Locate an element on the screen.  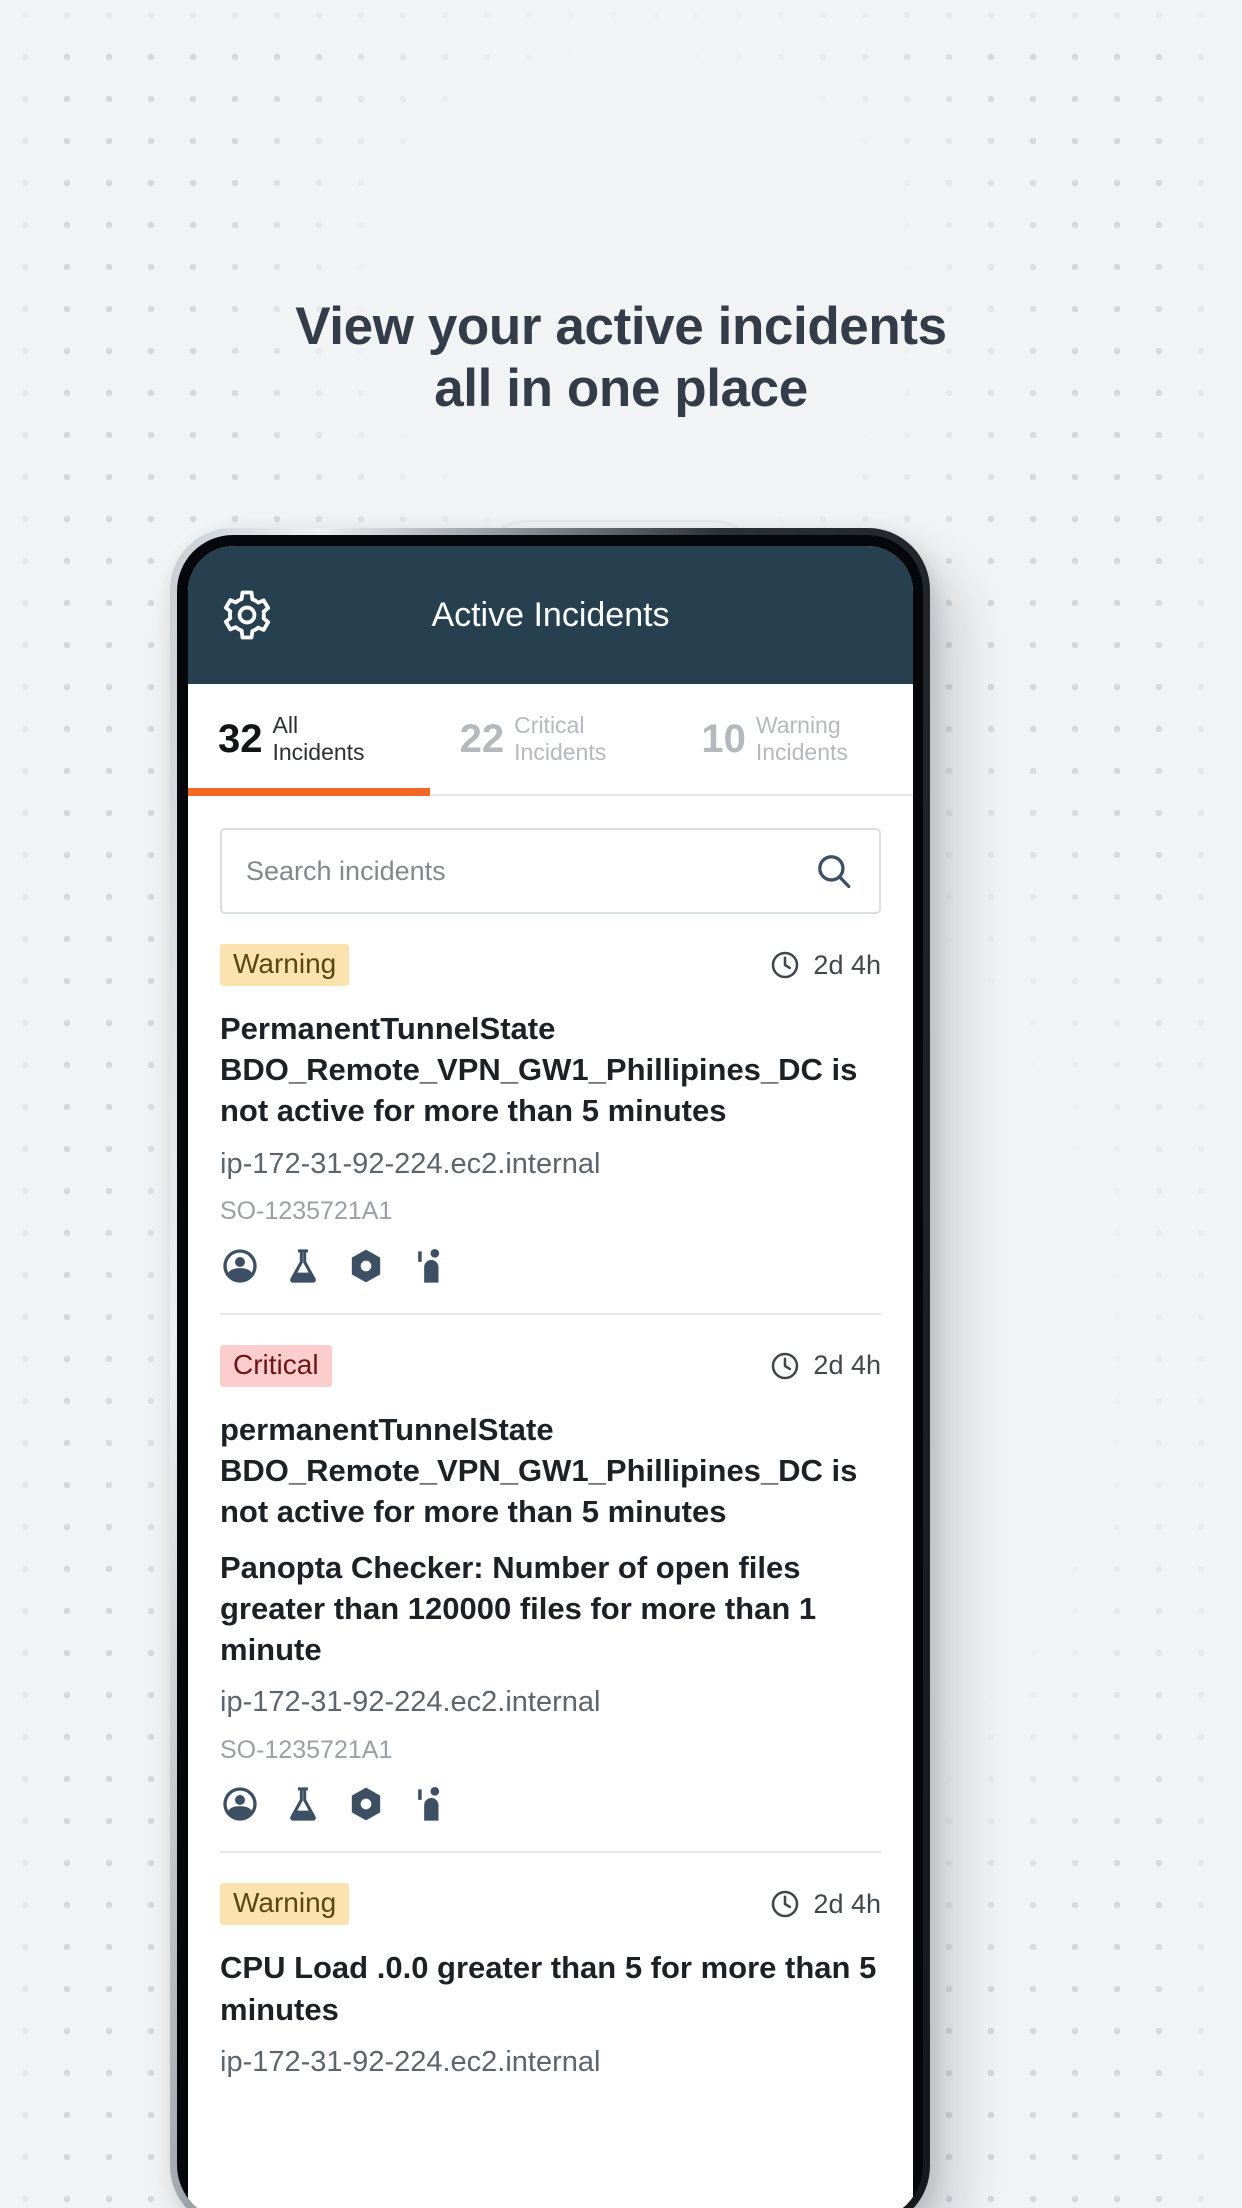
tab-critical-label-line1: Critical is located at coordinates (549, 725).